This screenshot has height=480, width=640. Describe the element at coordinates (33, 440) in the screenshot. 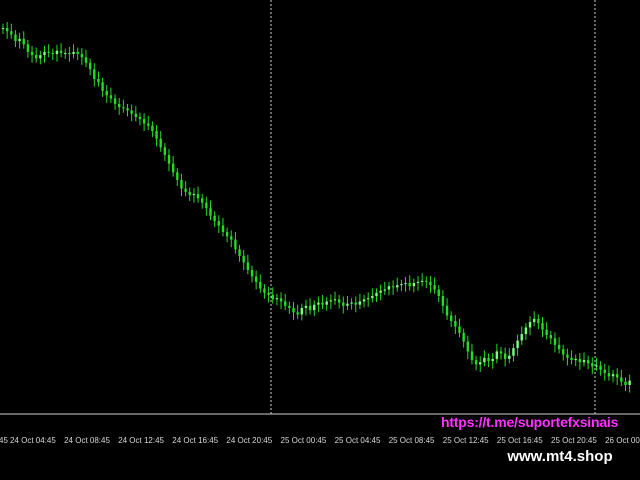

I see `x-tick-label: 24 Oct 04:45` at that location.